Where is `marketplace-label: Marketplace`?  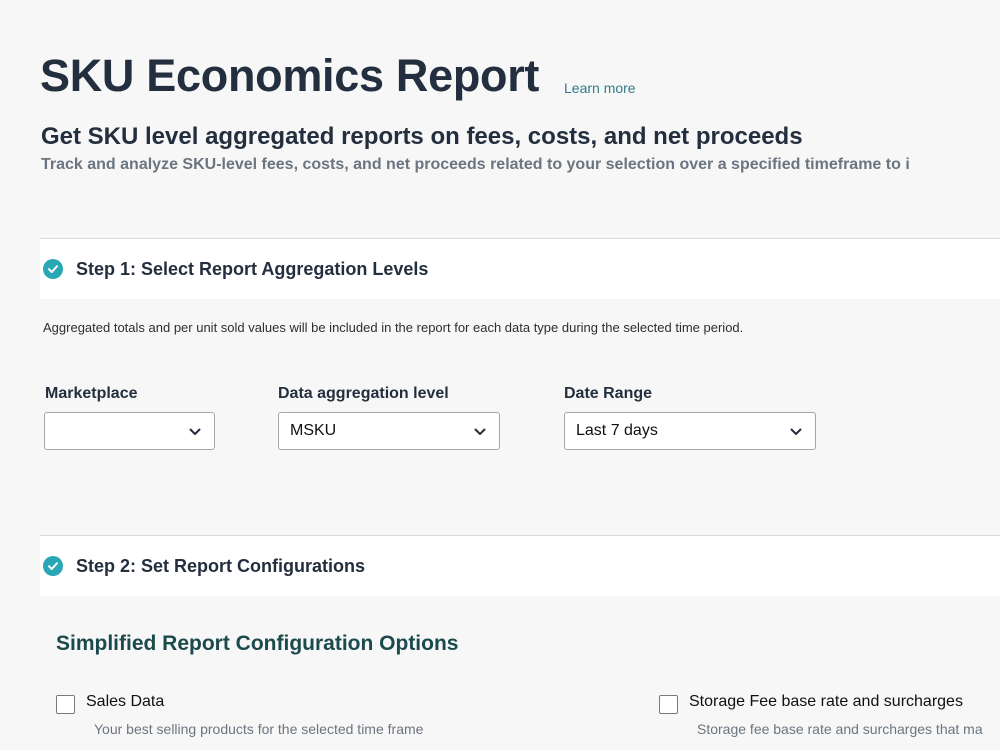
marketplace-label: Marketplace is located at coordinates (91, 393).